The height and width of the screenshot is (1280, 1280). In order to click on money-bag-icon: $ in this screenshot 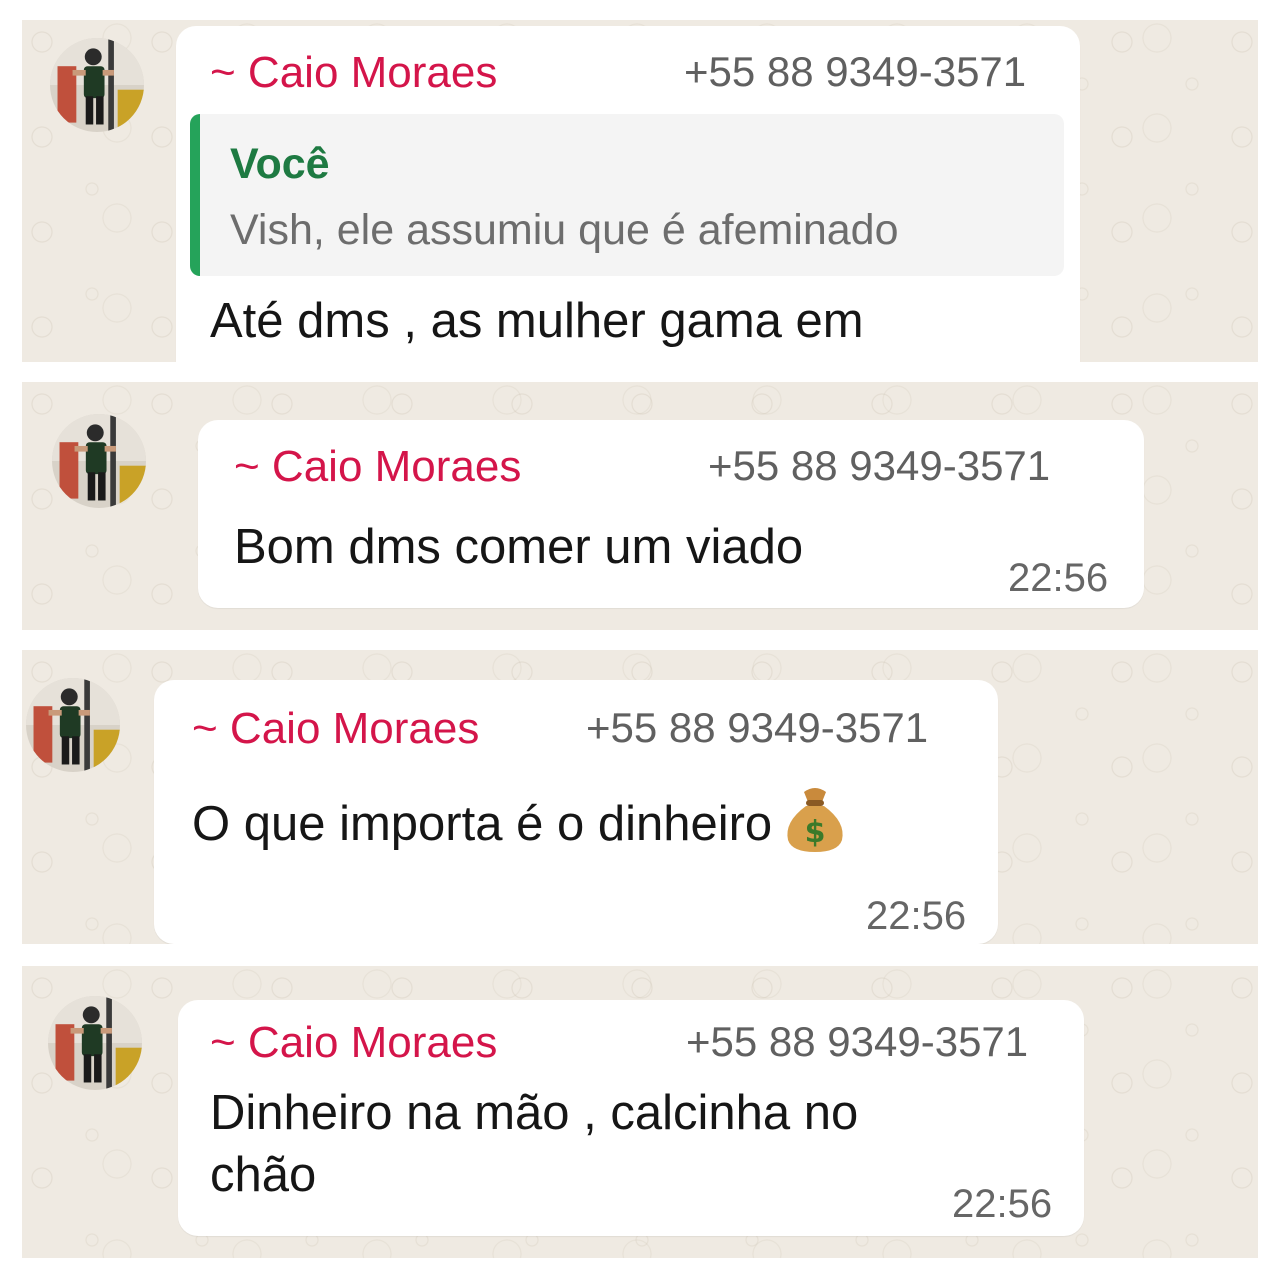, I will do `click(815, 820)`.